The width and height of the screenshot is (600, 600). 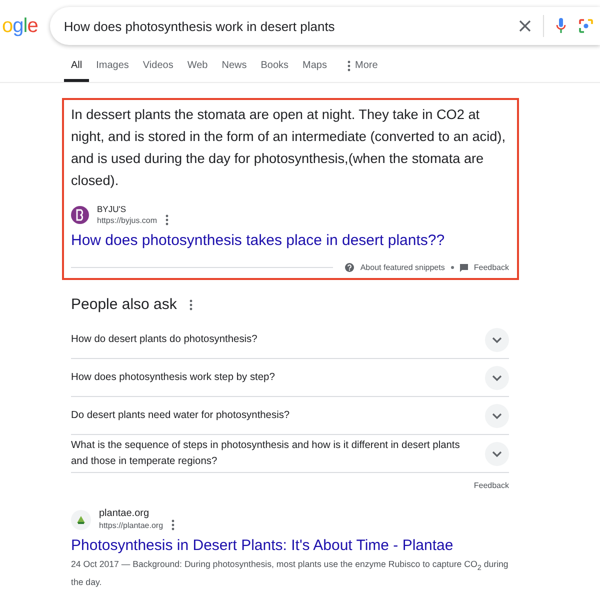 What do you see at coordinates (197, 67) in the screenshot?
I see `tab: Web` at bounding box center [197, 67].